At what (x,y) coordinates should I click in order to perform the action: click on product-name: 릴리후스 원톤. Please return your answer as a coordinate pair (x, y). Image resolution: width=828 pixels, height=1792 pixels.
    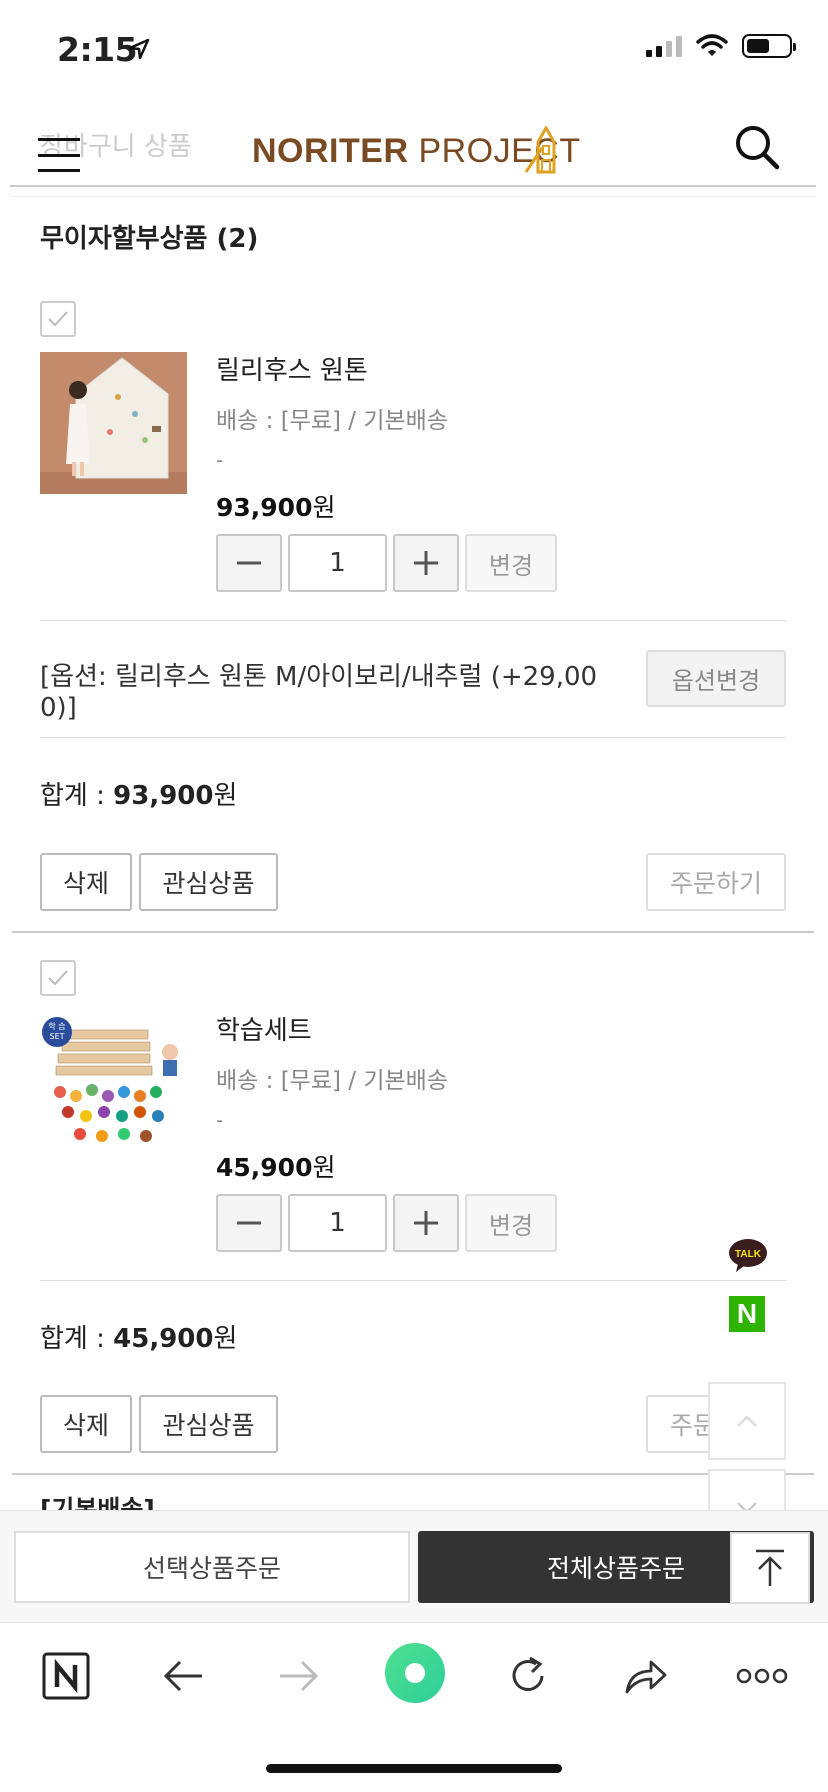
    Looking at the image, I should click on (292, 368).